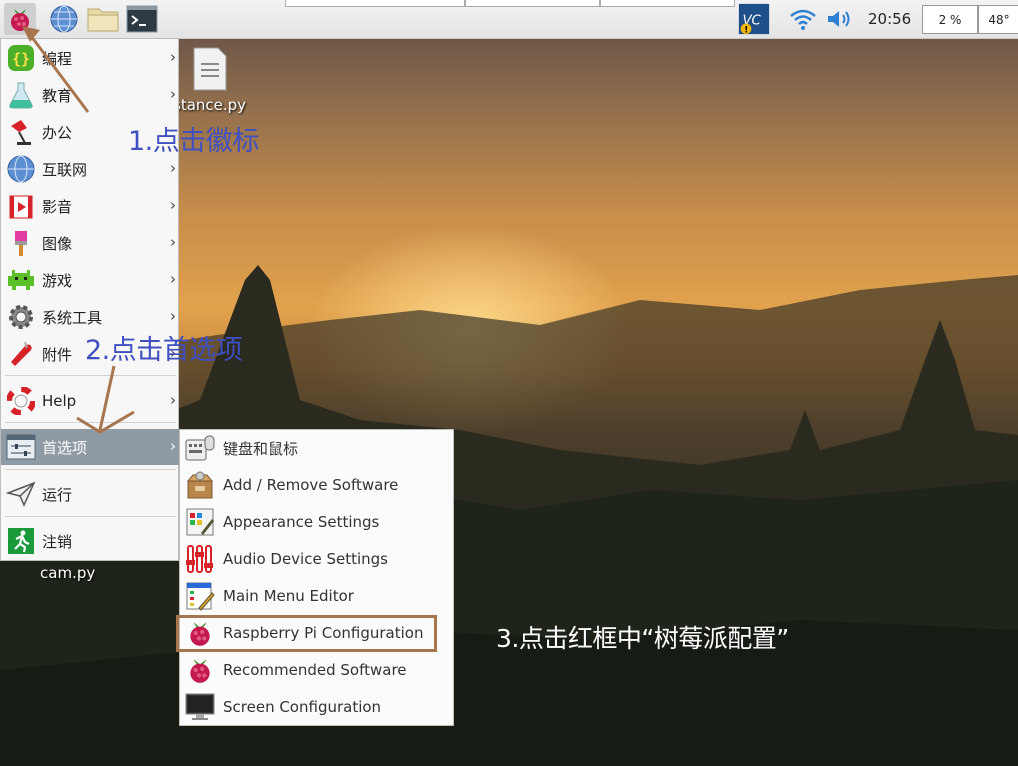 The image size is (1018, 766). Describe the element at coordinates (107, 398) in the screenshot. I see `arrow-to-preferences` at that location.